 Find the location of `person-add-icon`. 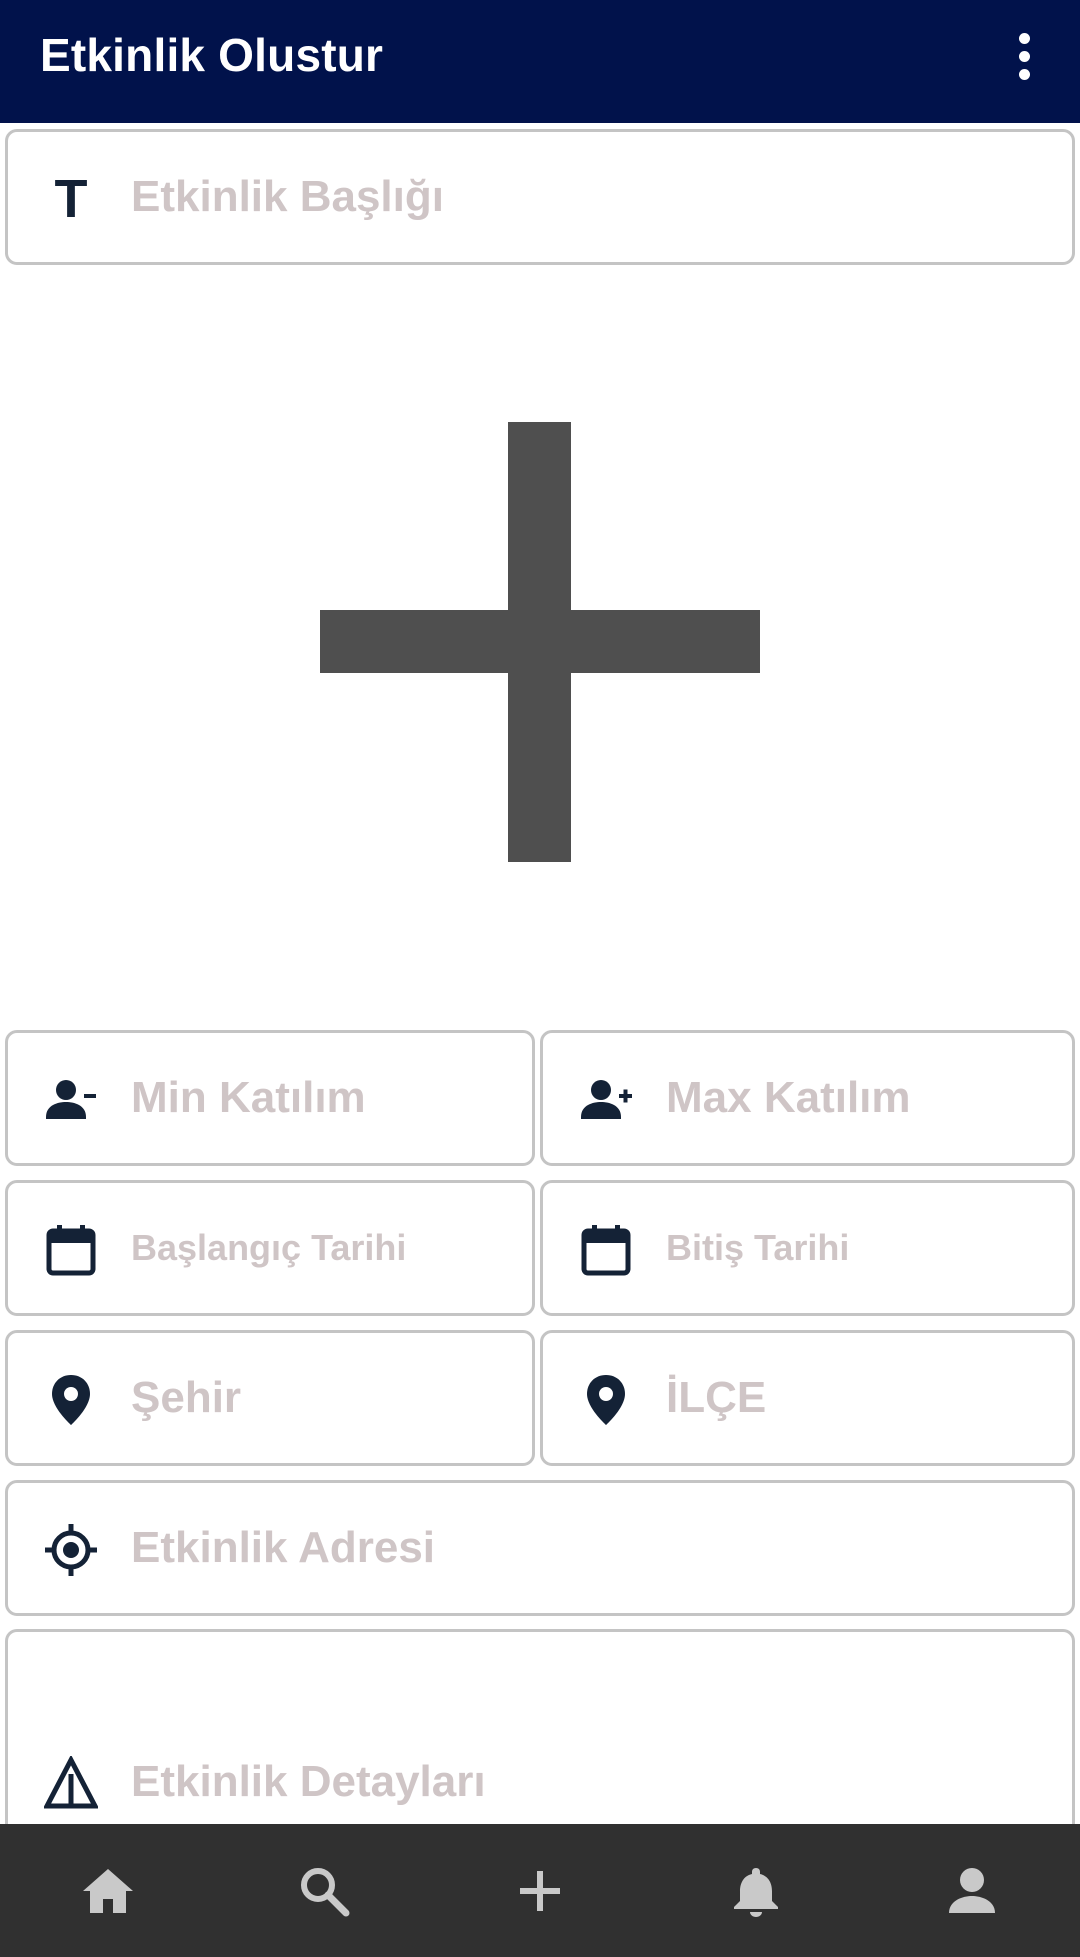

person-add-icon is located at coordinates (606, 1100).